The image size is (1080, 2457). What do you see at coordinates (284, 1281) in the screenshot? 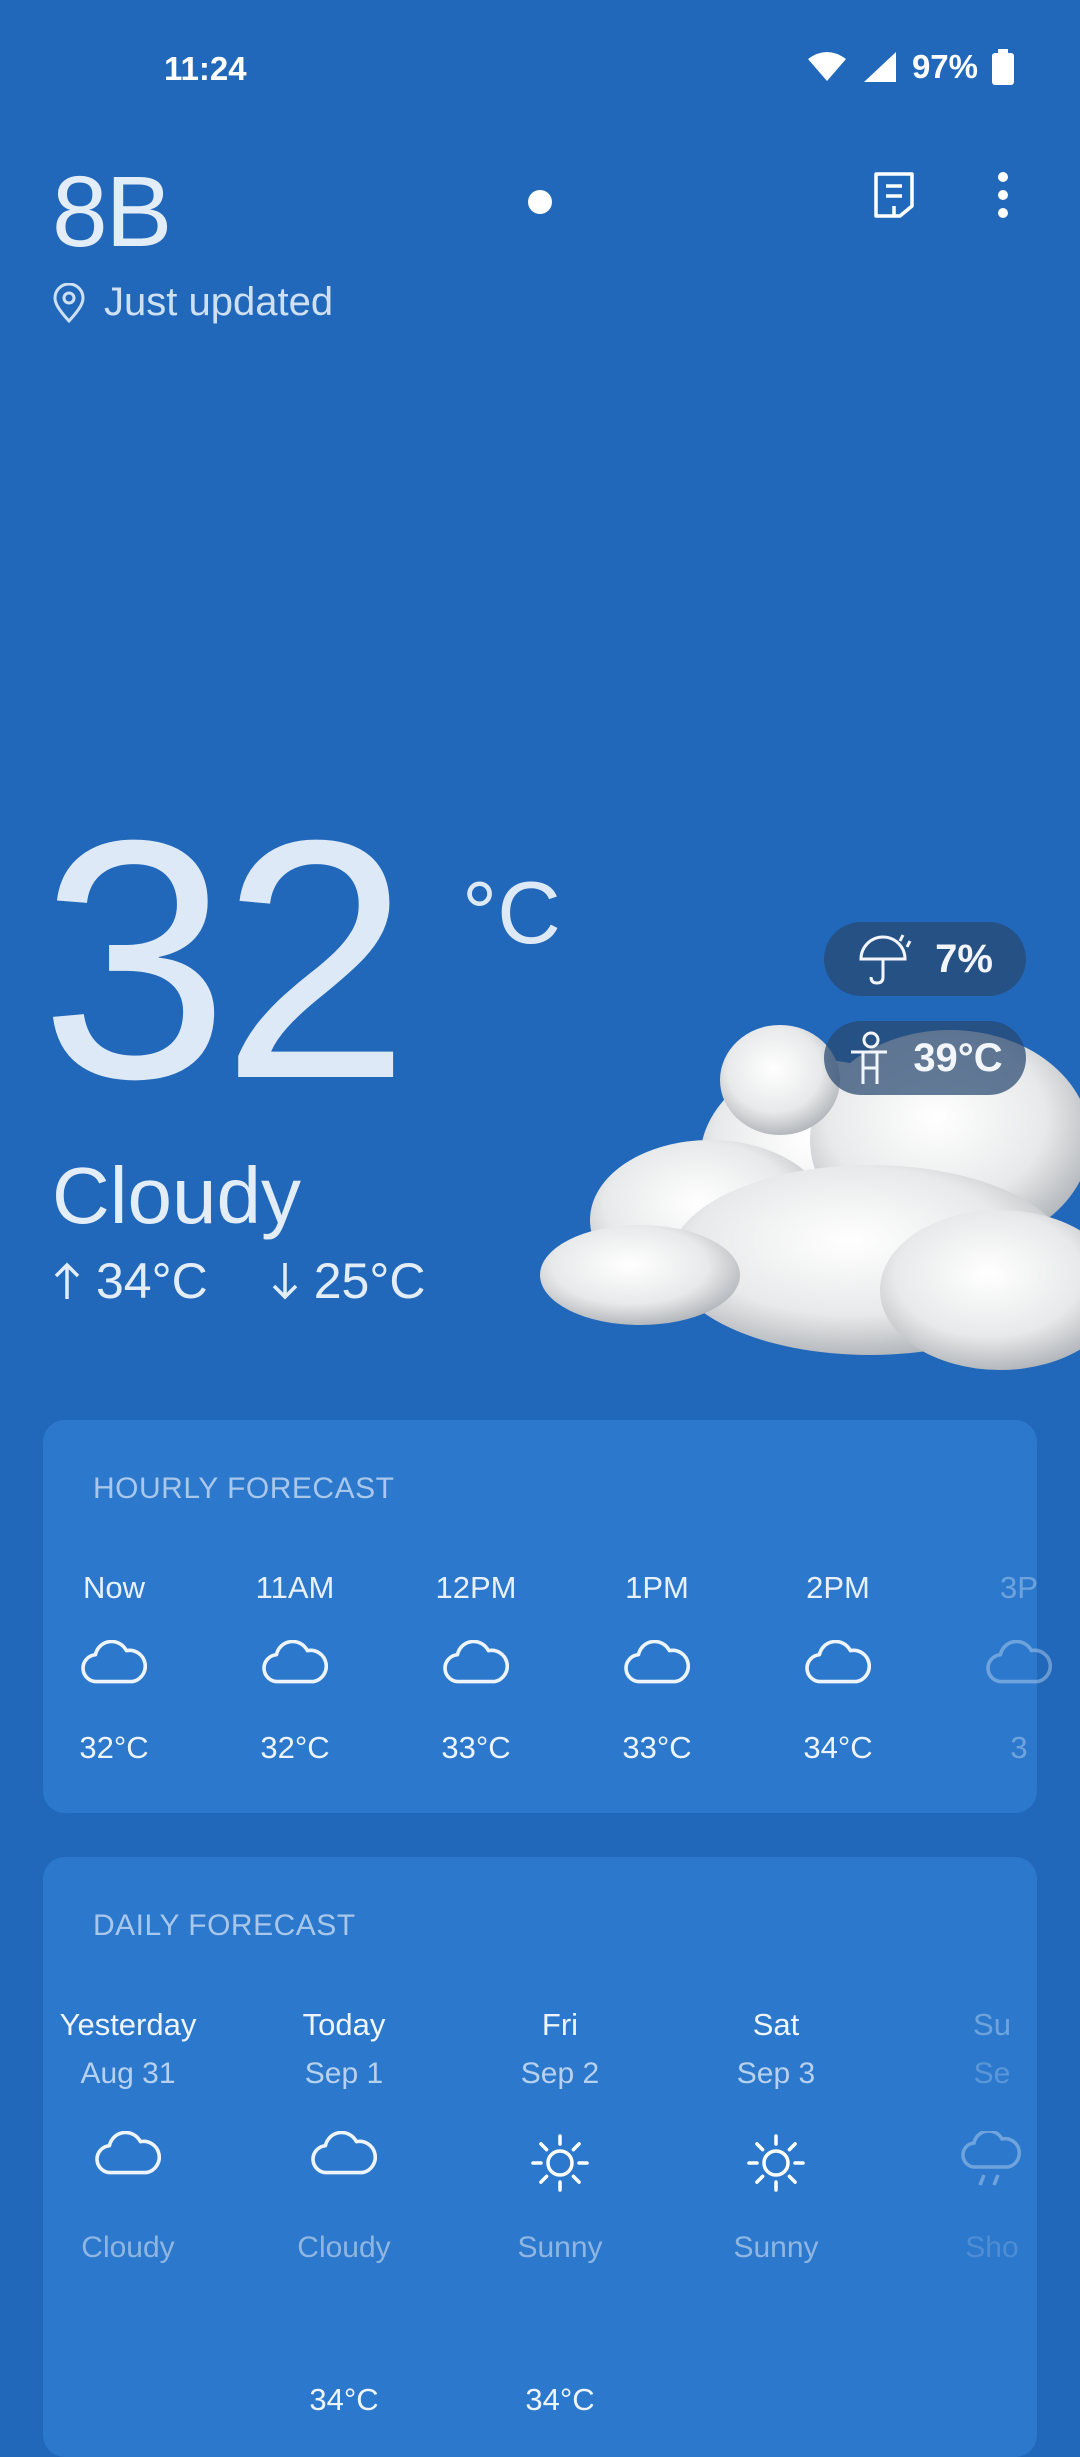
I see `arrow-down-icon` at bounding box center [284, 1281].